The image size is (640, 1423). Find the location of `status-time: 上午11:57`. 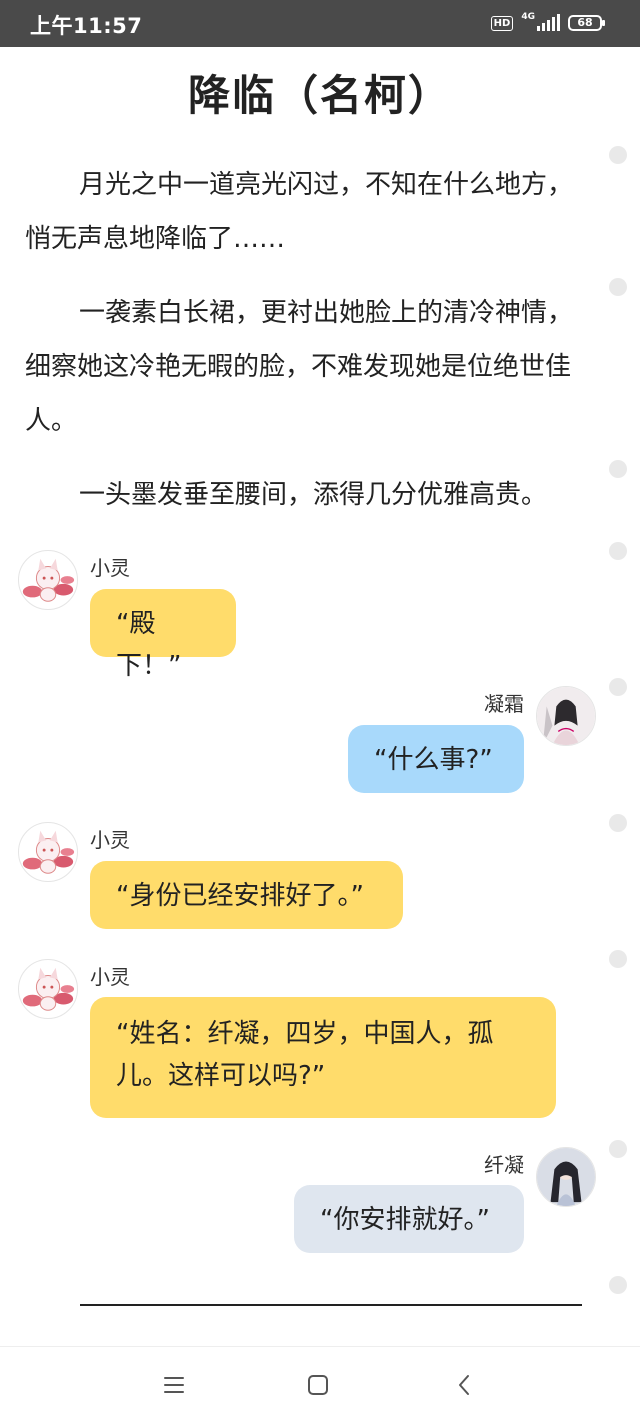

status-time: 上午11:57 is located at coordinates (86, 26).